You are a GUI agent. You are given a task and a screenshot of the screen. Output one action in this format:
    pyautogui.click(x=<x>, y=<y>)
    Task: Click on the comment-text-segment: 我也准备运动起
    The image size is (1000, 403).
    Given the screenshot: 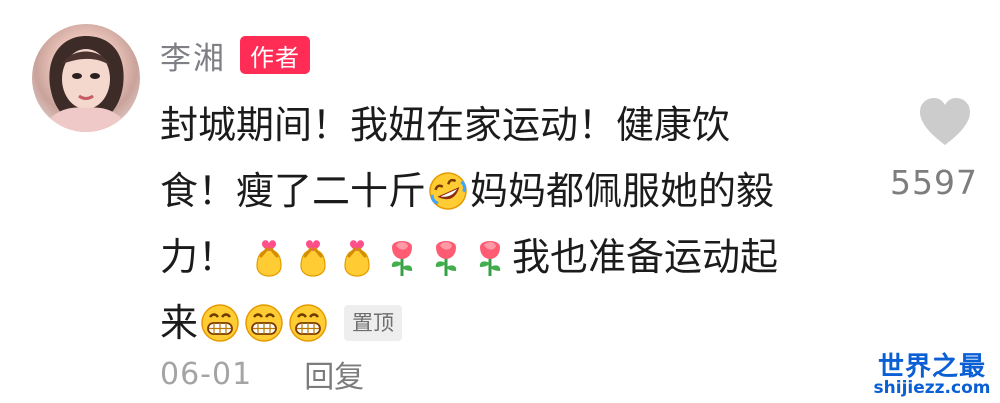 What is the action you would take?
    pyautogui.click(x=645, y=257)
    